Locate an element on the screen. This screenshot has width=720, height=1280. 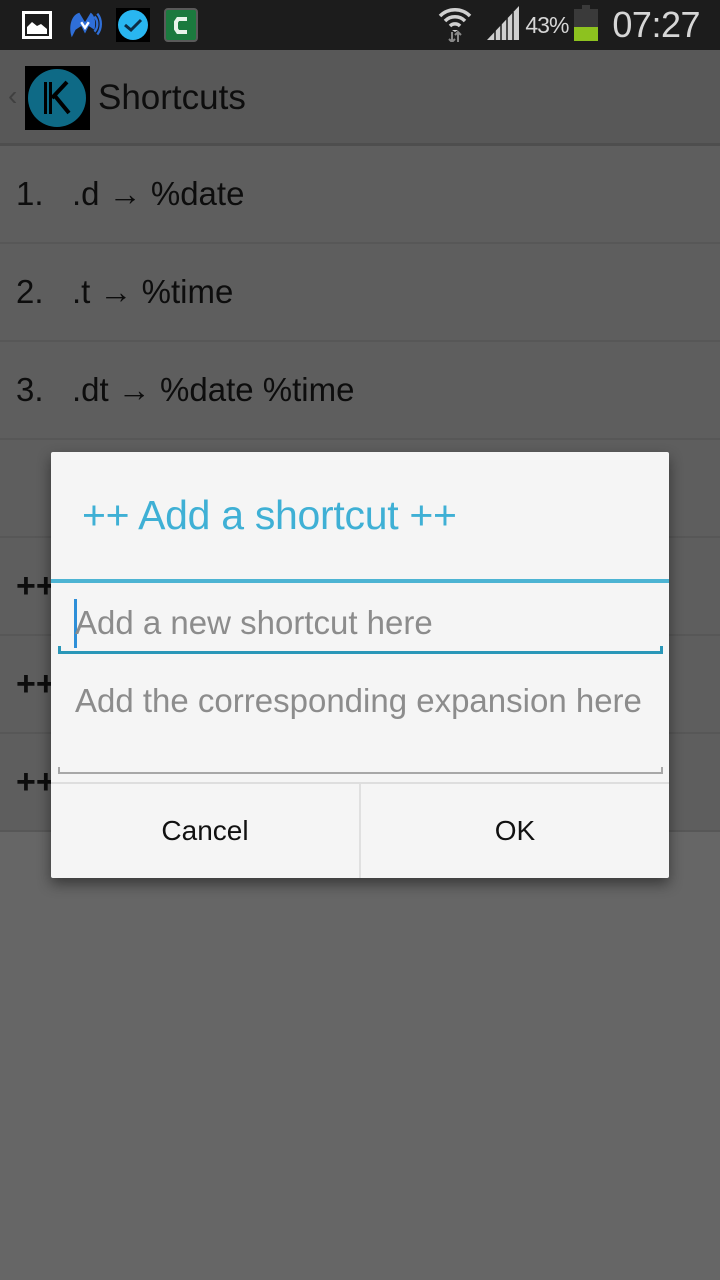
clock-check-icon is located at coordinates (133, 25).